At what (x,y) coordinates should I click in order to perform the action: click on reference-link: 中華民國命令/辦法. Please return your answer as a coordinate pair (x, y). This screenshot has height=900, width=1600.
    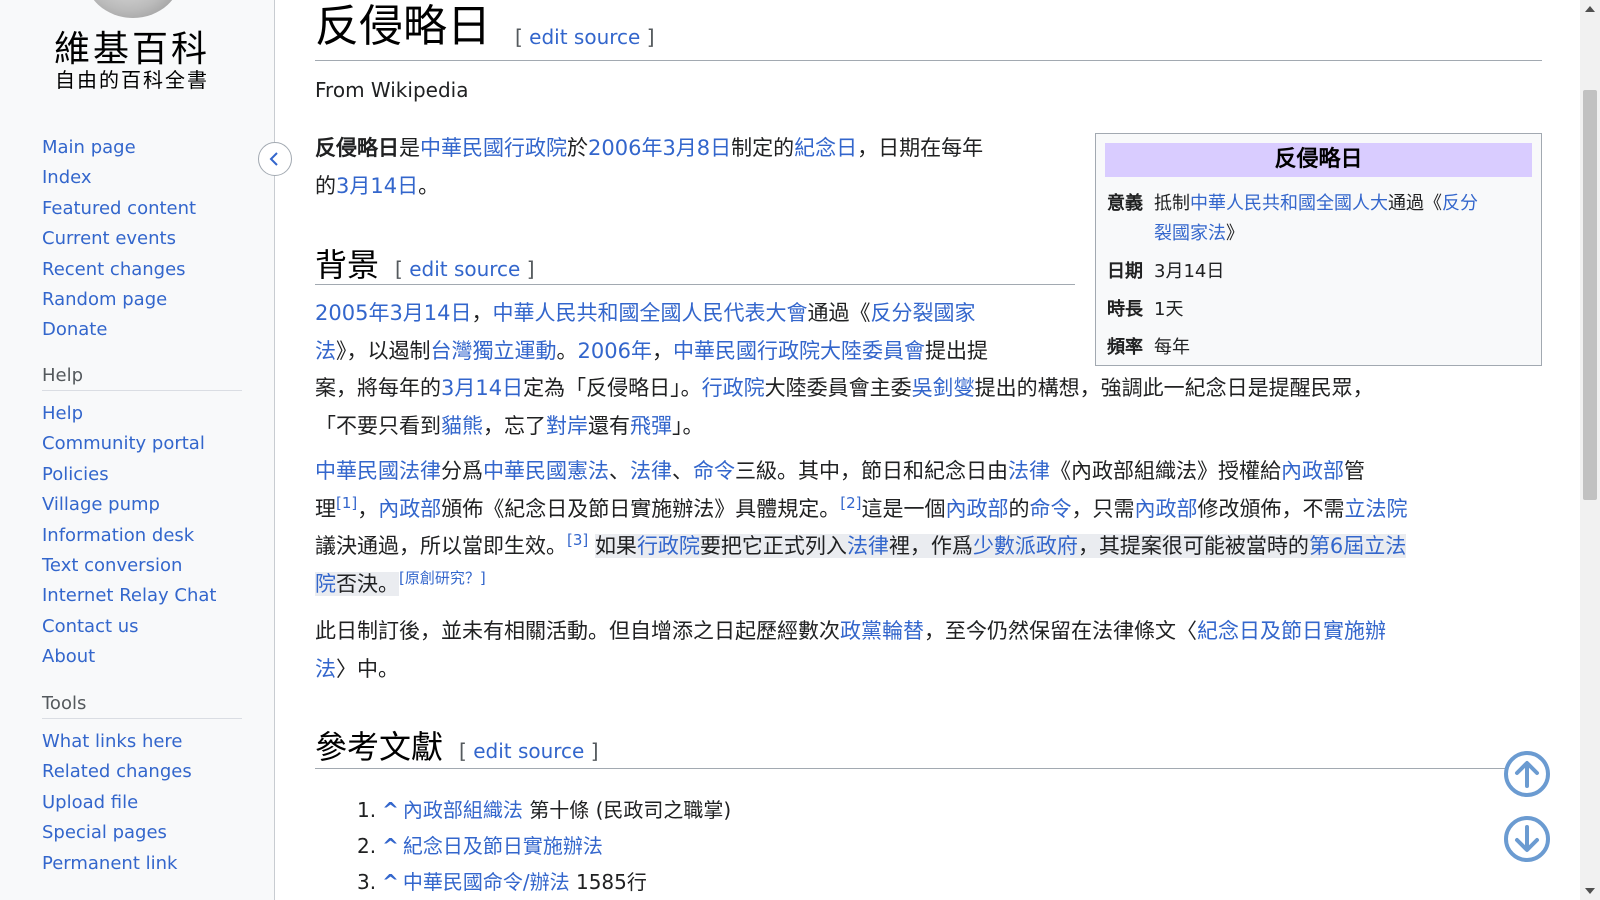
    Looking at the image, I should click on (486, 882).